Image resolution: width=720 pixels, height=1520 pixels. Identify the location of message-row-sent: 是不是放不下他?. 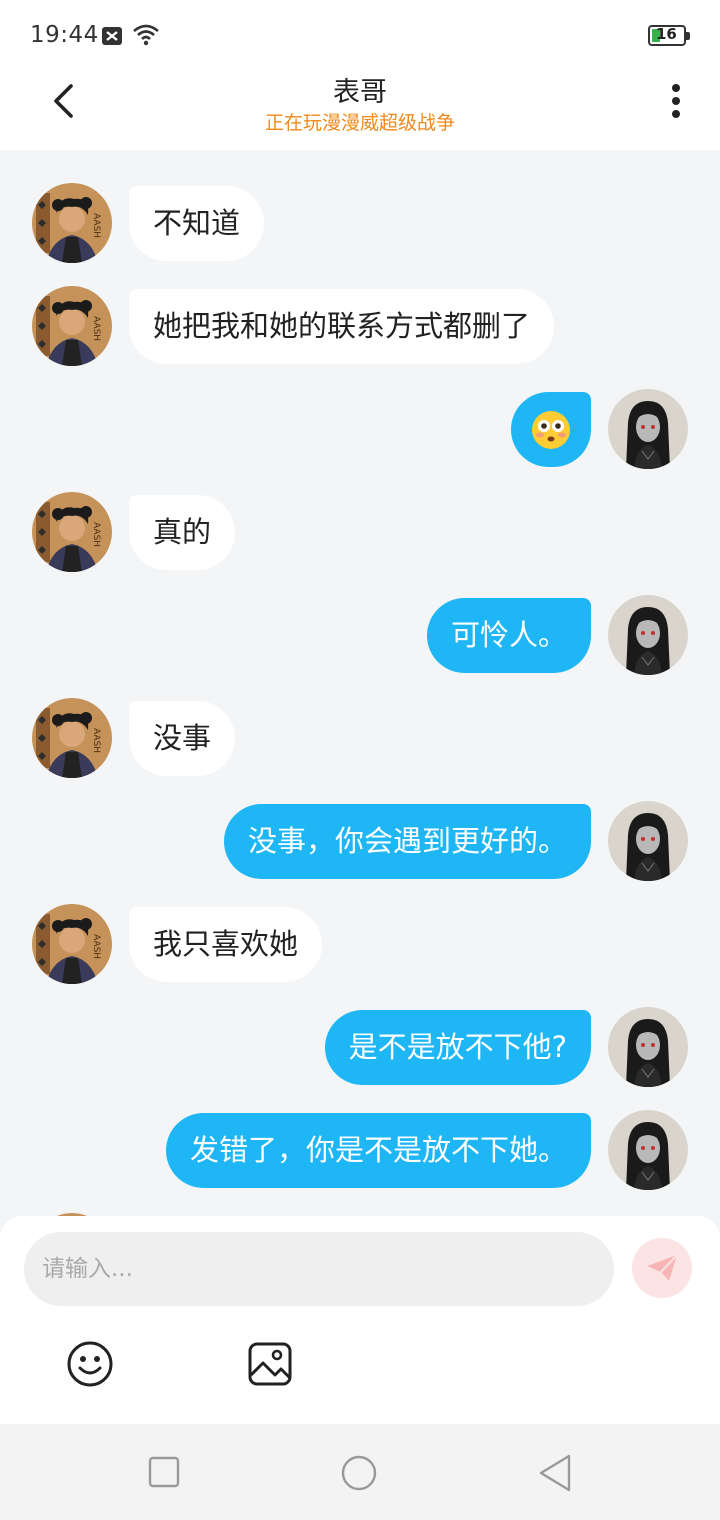
(360, 1047).